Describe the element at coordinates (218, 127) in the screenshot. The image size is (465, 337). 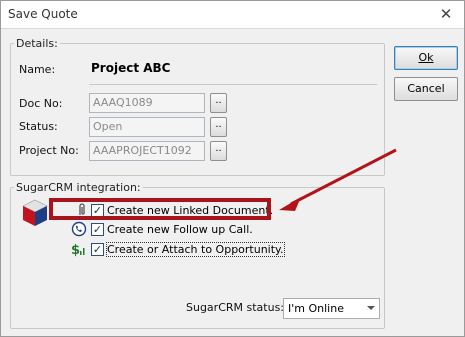
I see `status-browse-button: ..` at that location.